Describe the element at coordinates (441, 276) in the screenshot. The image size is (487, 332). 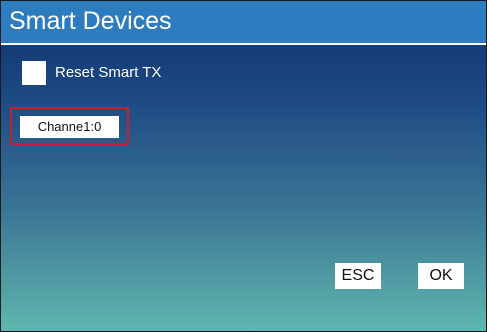
I see `ok-button: OK` at that location.